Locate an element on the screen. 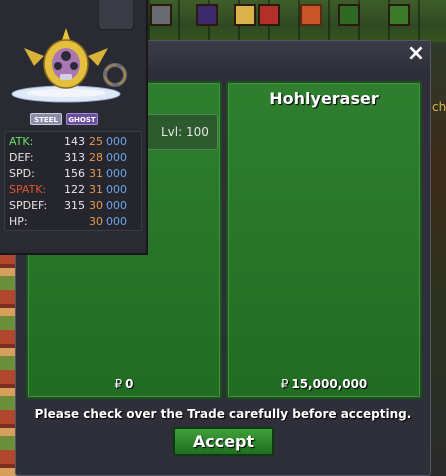  stat-iv: 25 is located at coordinates (96, 141).